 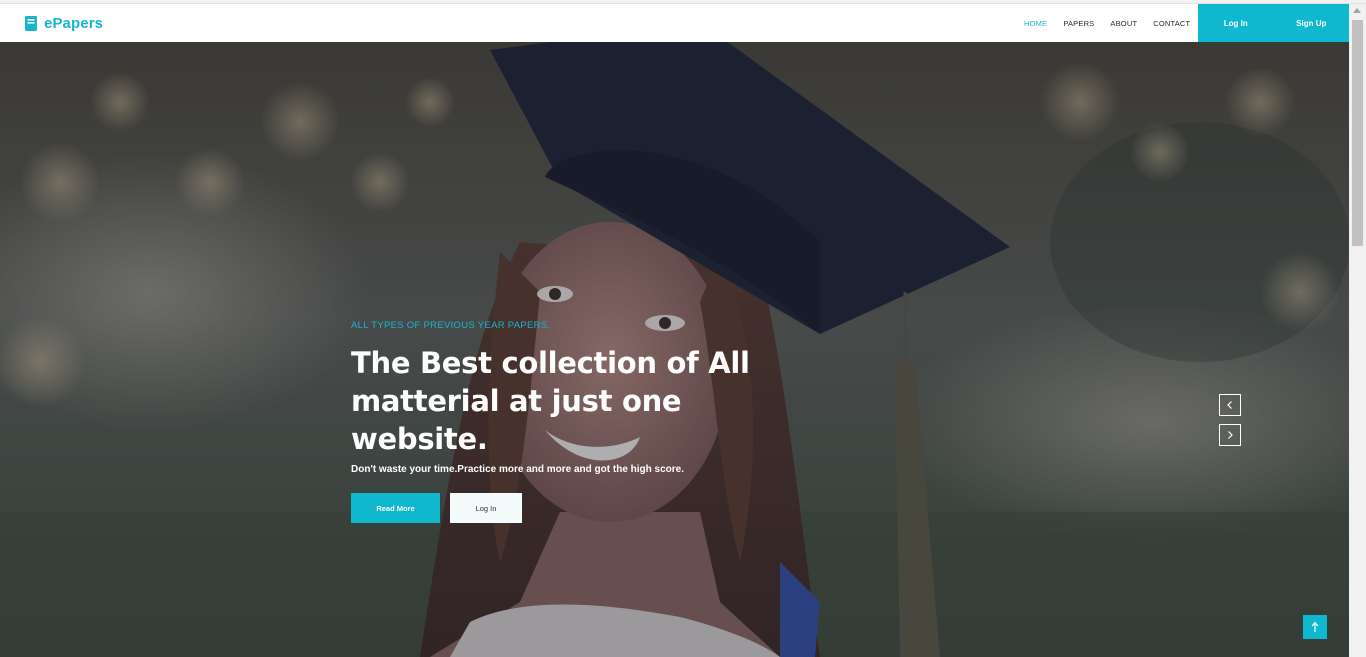 What do you see at coordinates (419, 439) in the screenshot?
I see `hero-headline-line3: website.` at bounding box center [419, 439].